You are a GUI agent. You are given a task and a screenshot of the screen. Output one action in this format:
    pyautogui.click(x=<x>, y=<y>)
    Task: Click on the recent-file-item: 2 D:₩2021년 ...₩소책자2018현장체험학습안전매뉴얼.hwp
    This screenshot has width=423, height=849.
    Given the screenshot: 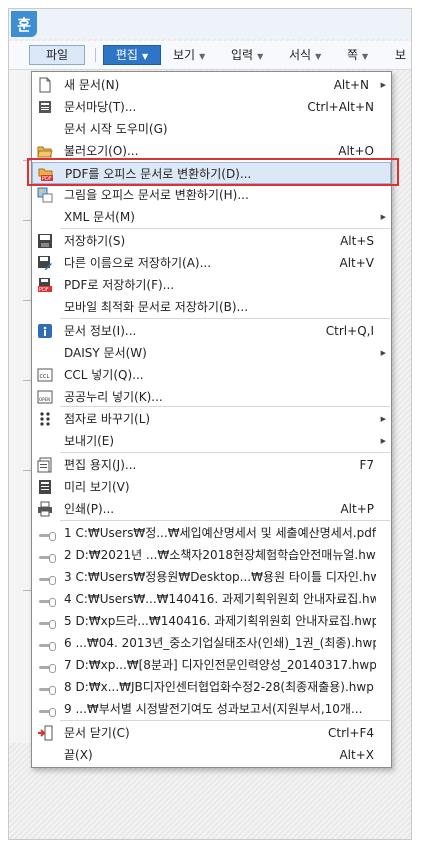 What is the action you would take?
    pyautogui.click(x=211, y=555)
    